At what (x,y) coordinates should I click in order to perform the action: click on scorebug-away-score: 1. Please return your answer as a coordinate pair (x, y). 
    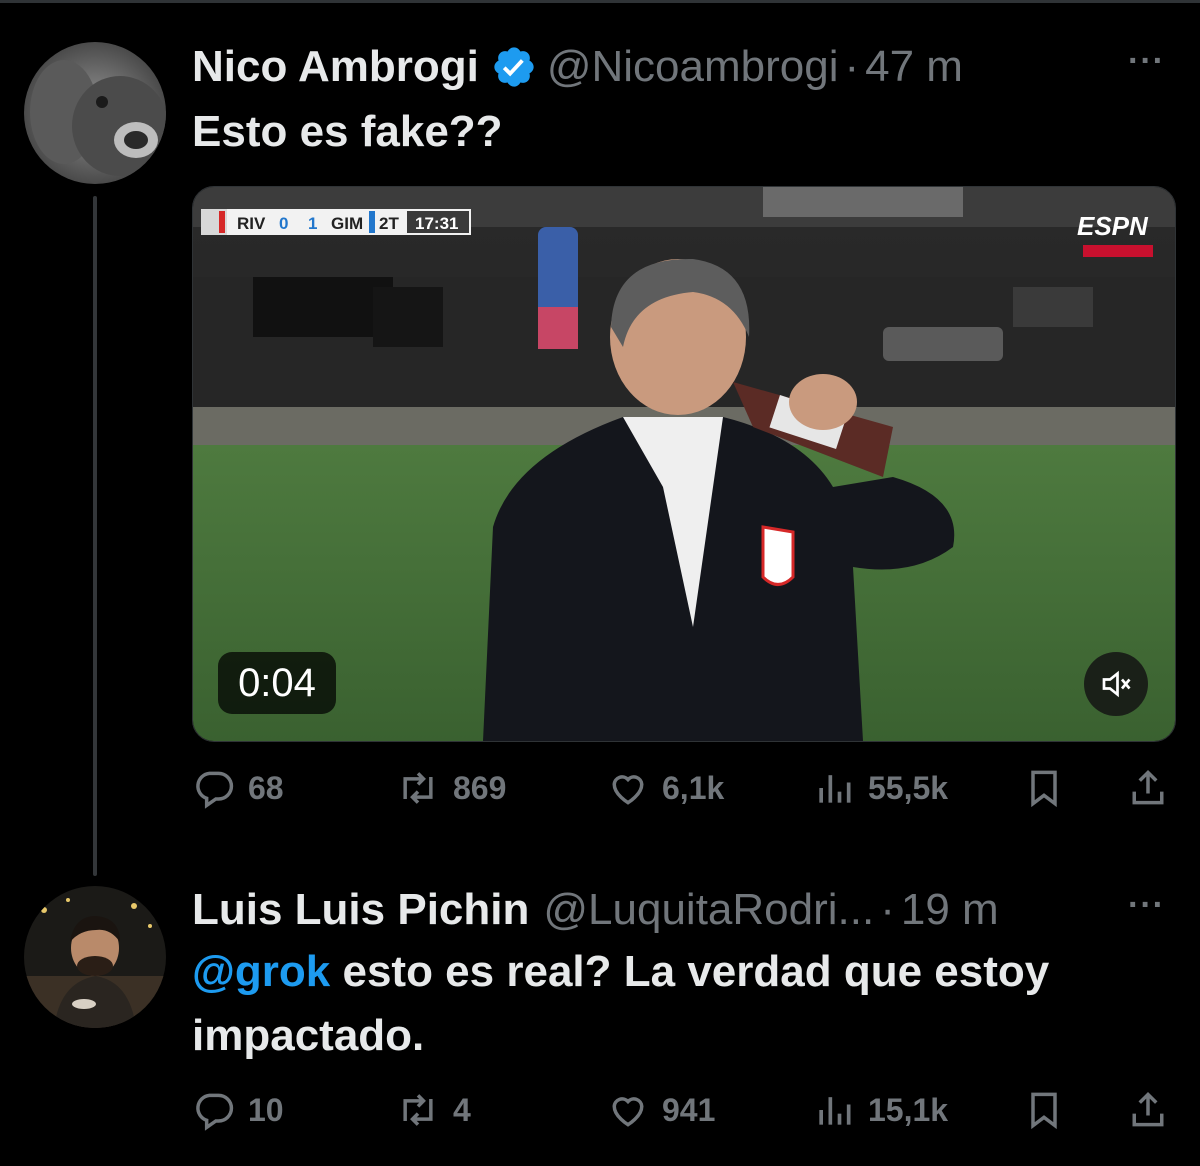
    Looking at the image, I should click on (312, 223).